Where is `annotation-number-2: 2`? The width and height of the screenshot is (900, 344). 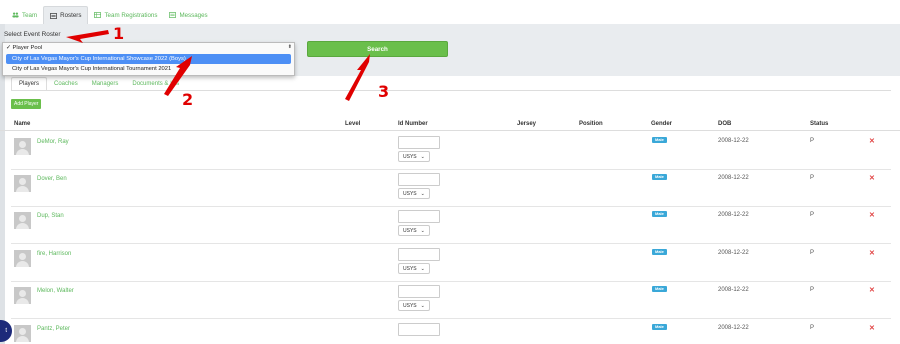
annotation-number-2: 2 is located at coordinates (188, 99).